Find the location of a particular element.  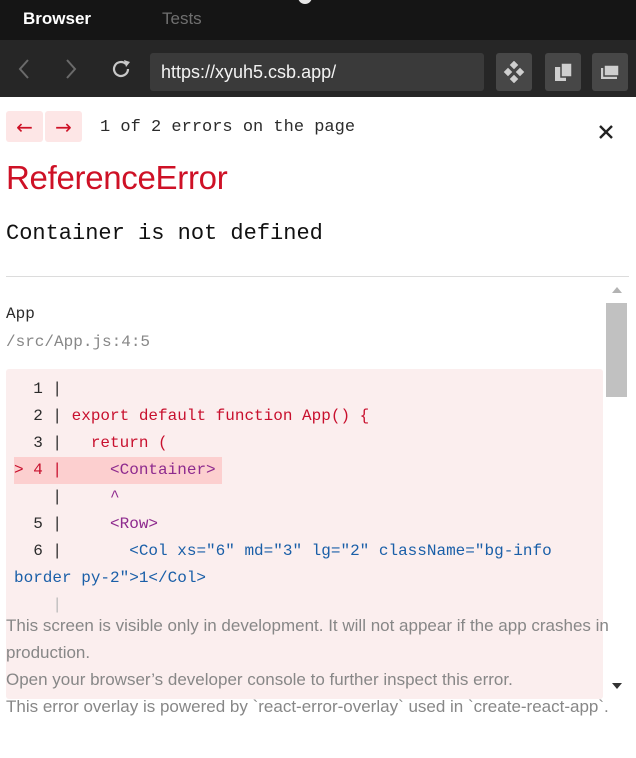

open-in-codesandbox-button is located at coordinates (514, 72).